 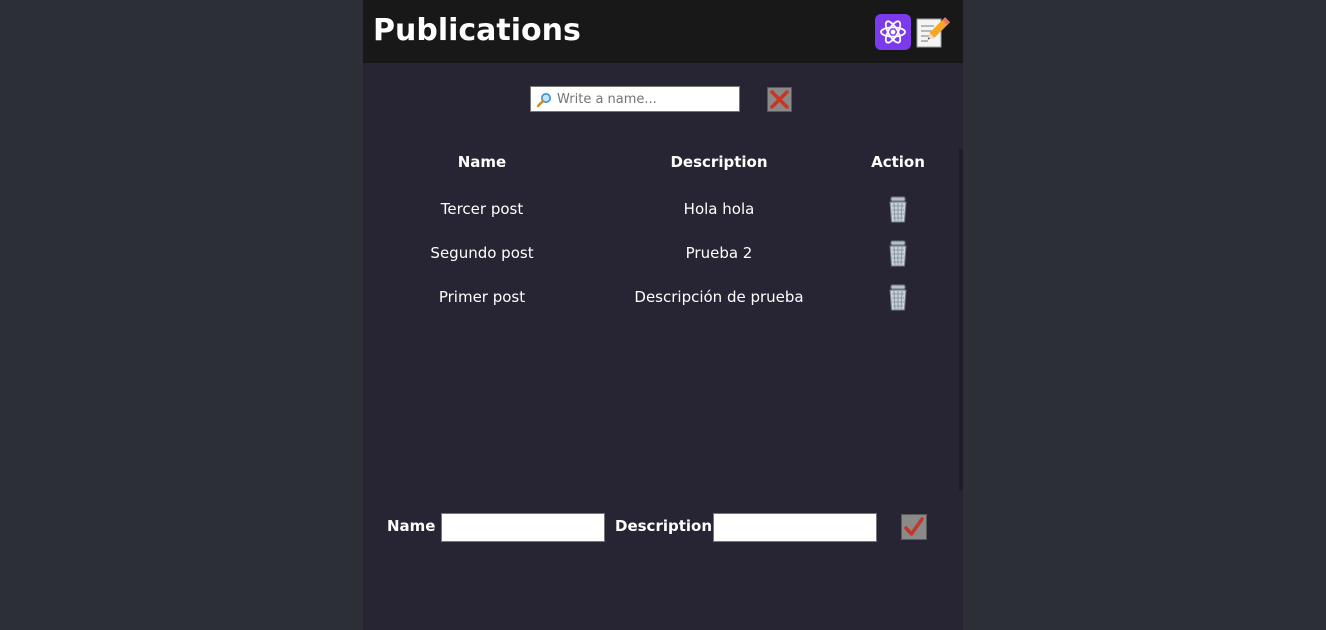 I want to click on name-input, so click(x=523, y=527).